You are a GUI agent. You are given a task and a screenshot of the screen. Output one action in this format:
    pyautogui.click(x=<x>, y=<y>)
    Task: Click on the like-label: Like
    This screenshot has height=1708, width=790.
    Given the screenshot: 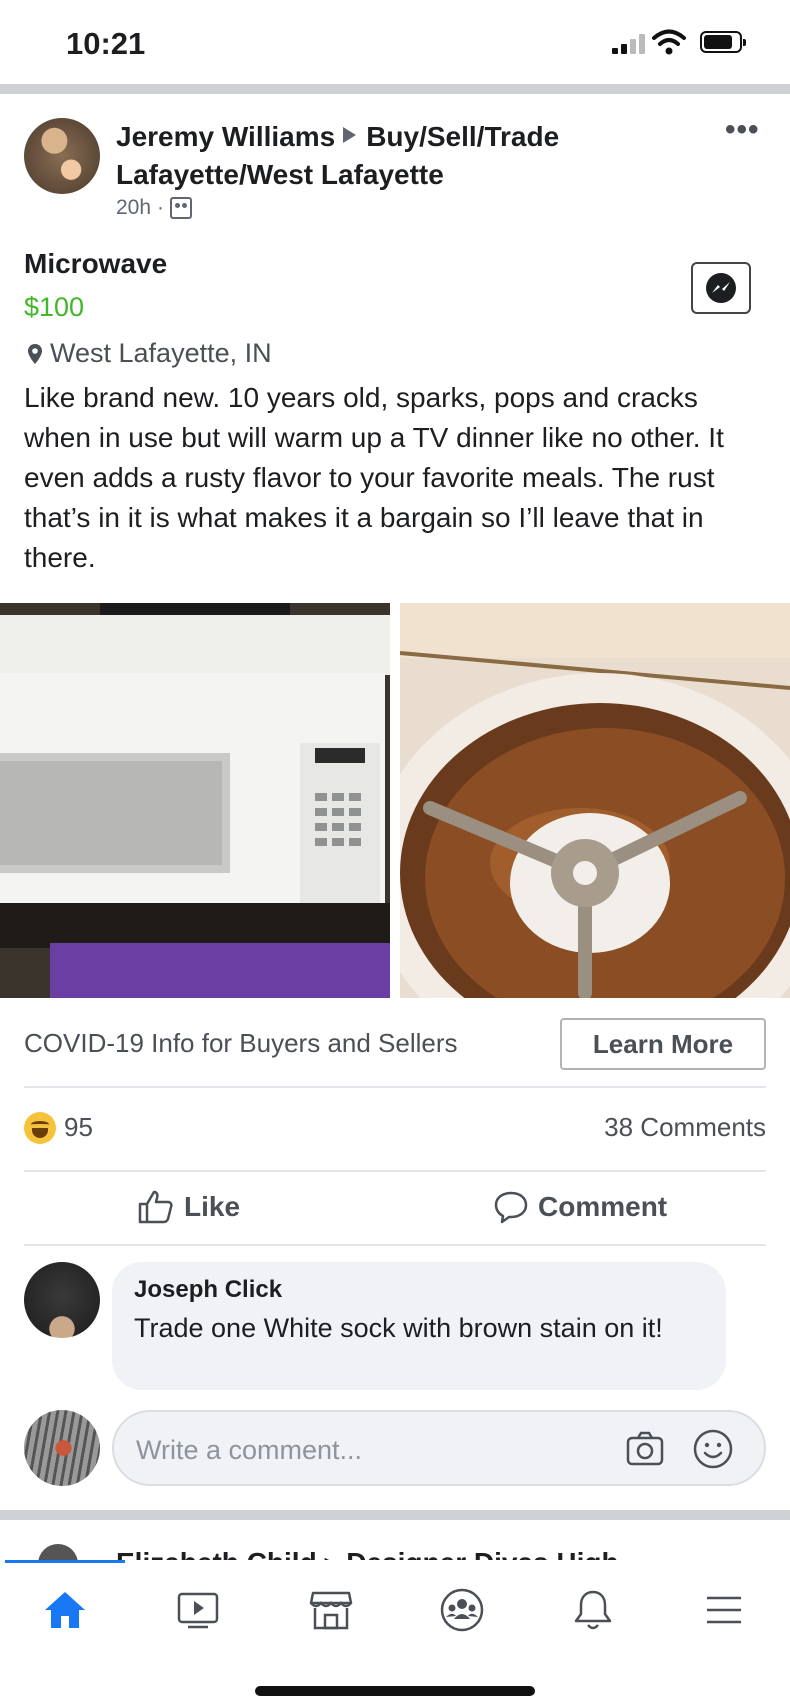 What is the action you would take?
    pyautogui.click(x=212, y=1206)
    